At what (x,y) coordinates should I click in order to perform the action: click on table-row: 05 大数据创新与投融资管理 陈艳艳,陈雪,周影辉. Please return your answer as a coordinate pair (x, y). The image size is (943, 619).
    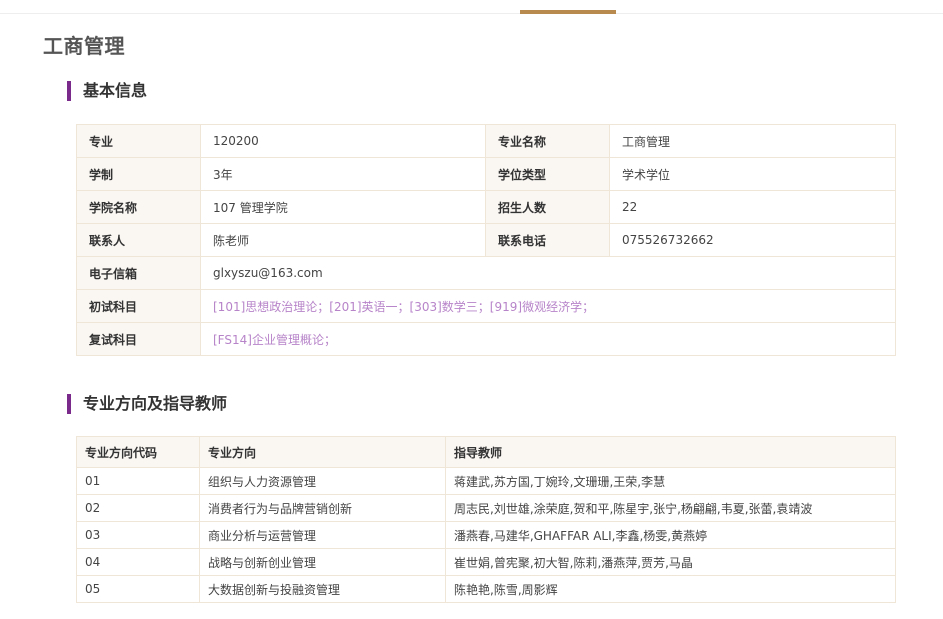
    Looking at the image, I should click on (486, 589).